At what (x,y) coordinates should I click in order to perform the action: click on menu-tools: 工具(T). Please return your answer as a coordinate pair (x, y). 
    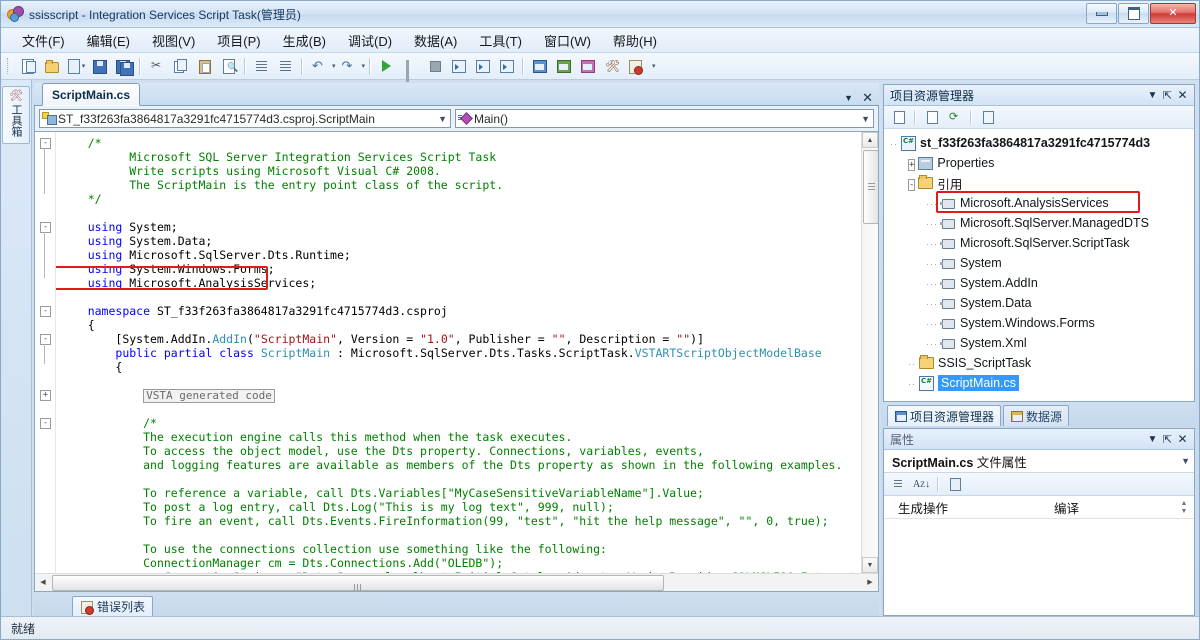
    Looking at the image, I should click on (500, 40).